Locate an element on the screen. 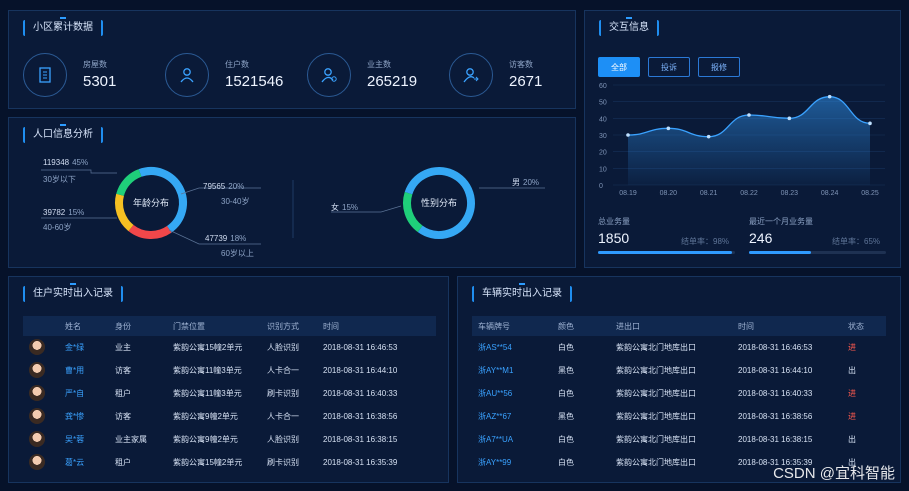 This screenshot has width=909, height=491. tab-repair: 报修 is located at coordinates (719, 67).